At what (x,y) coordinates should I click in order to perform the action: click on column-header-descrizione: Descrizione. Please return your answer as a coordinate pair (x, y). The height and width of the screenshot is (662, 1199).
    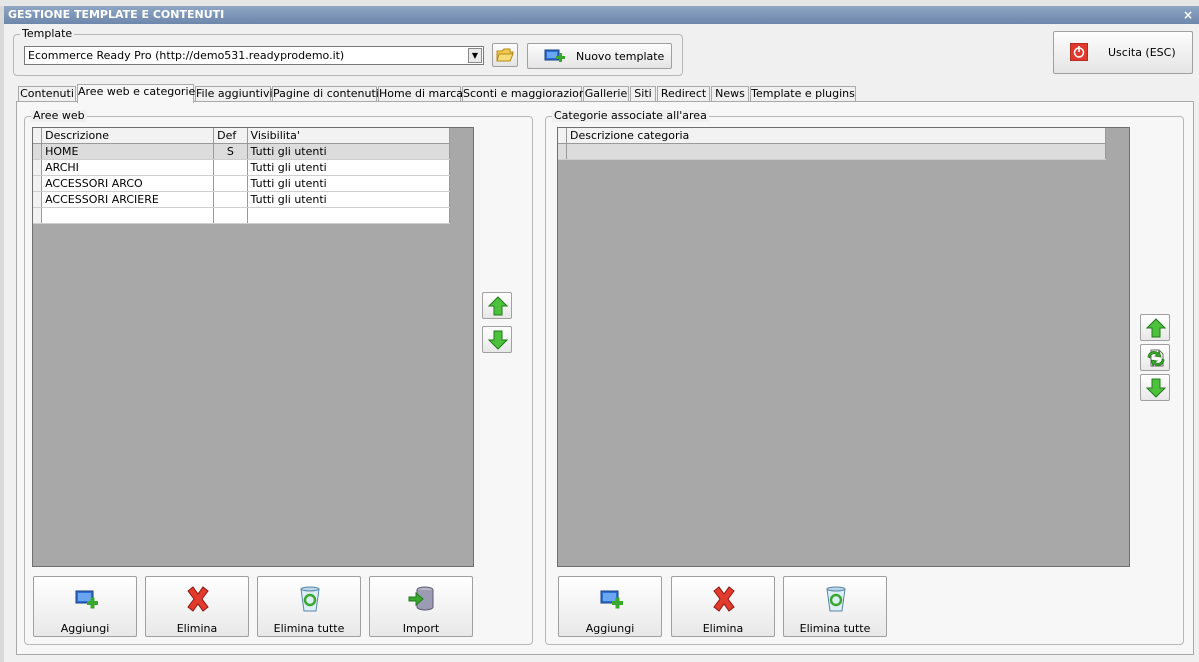
    Looking at the image, I should click on (128, 136).